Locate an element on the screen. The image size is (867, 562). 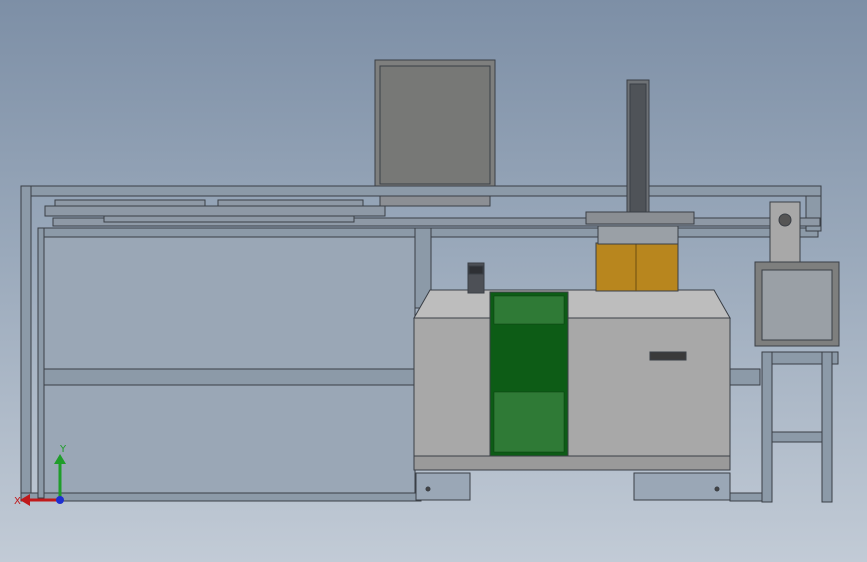
y-axis-label: Y is located at coordinates (63, 449).